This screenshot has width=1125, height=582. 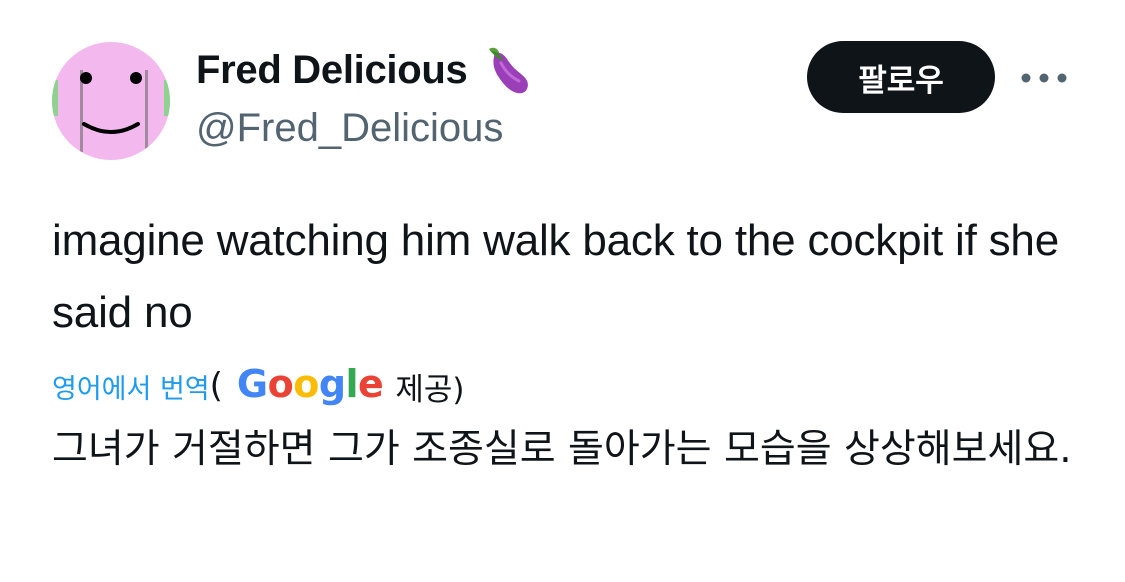 I want to click on more-options-button, so click(x=1044, y=78).